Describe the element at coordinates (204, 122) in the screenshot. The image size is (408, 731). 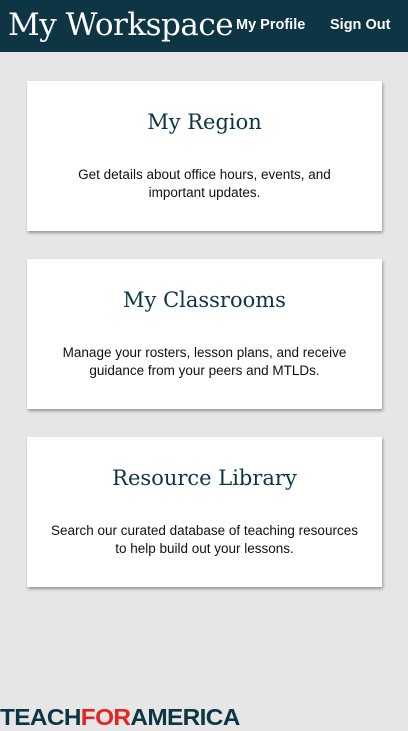
I see `card-title: My Region` at that location.